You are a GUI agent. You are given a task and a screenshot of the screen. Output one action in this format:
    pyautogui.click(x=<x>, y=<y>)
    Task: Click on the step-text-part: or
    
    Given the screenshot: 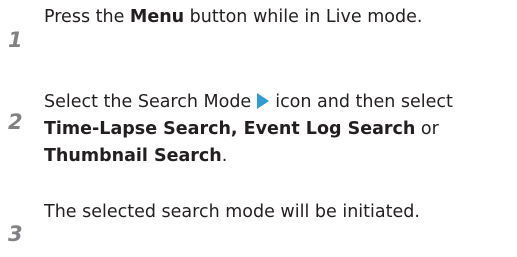 What is the action you would take?
    pyautogui.click(x=427, y=129)
    